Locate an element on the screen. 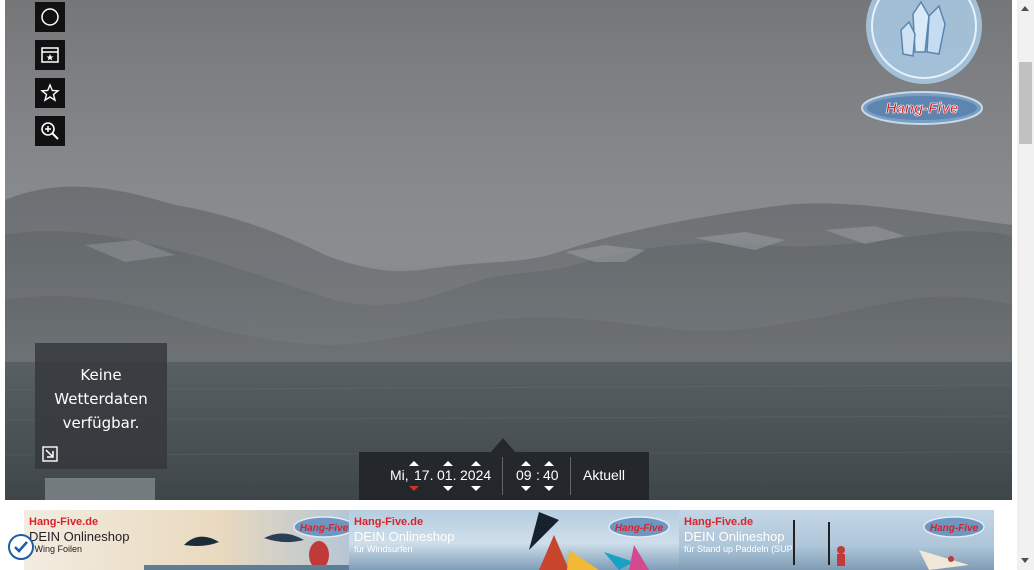 This screenshot has height=570, width=1034. night-mode-button is located at coordinates (50, 17).